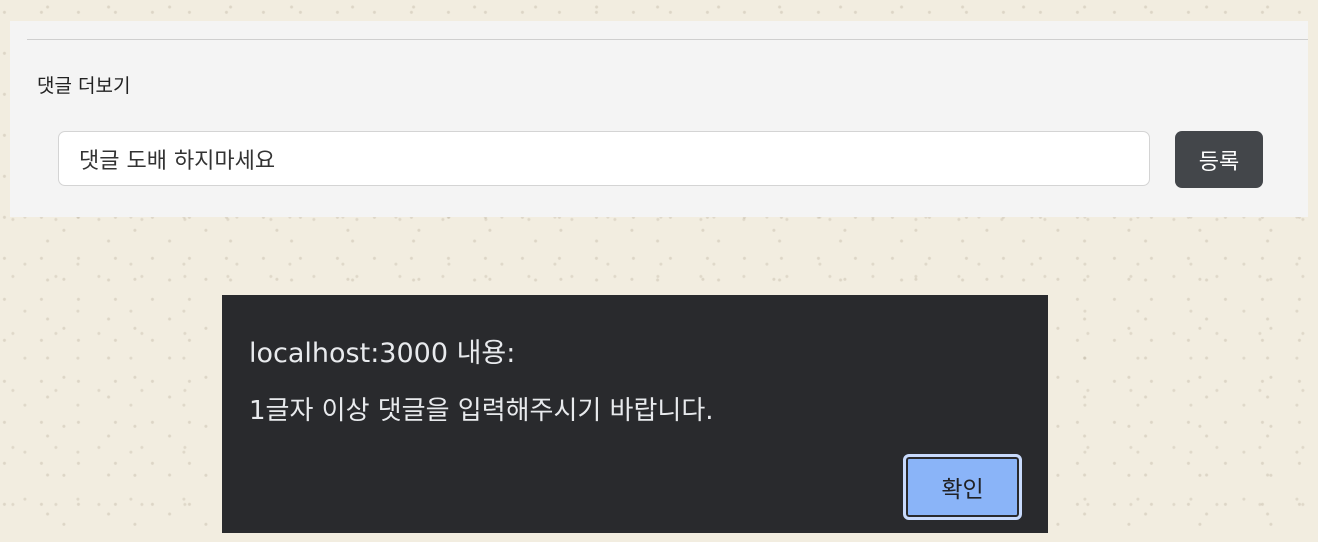 This screenshot has height=542, width=1318. I want to click on alert-title: localhost:3000 내용:, so click(382, 353).